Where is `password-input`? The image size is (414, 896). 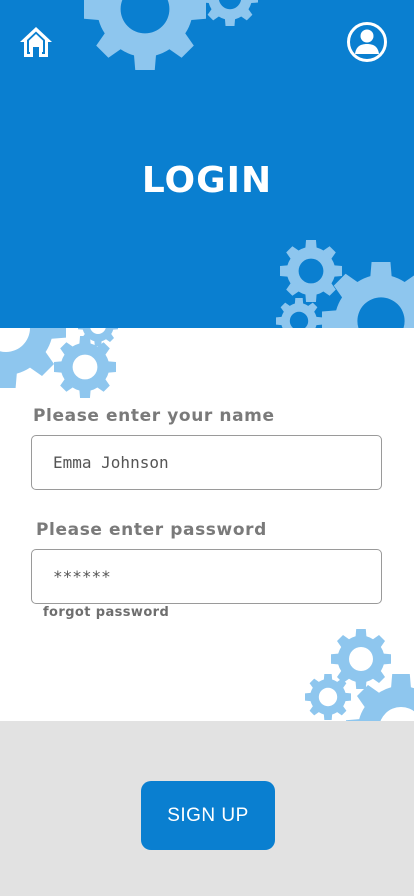
password-input is located at coordinates (206, 576).